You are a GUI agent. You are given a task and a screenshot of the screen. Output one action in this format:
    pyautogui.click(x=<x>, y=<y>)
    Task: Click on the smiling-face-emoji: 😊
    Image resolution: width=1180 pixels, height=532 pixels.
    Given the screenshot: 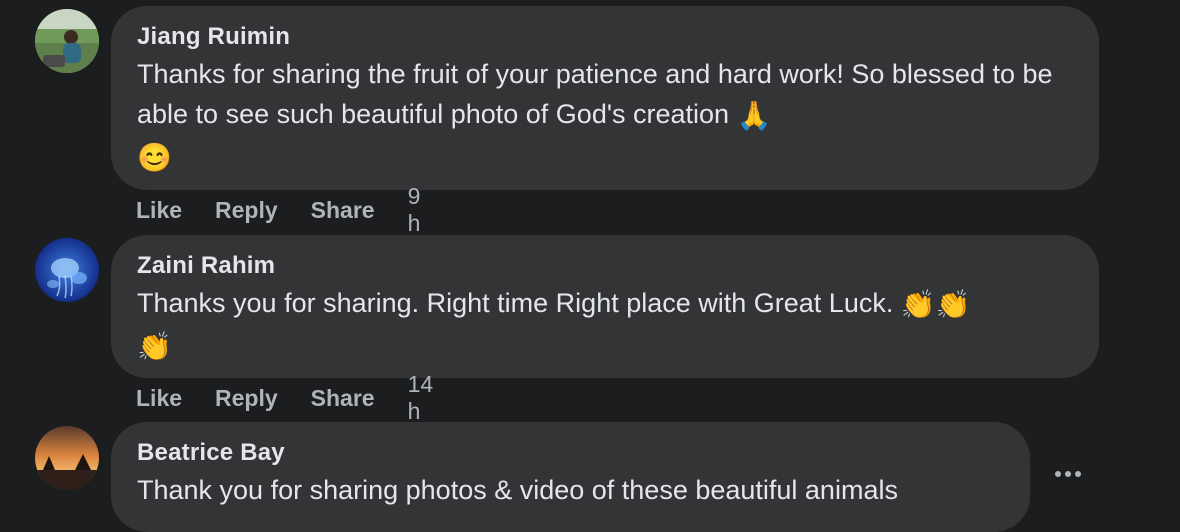 What is the action you would take?
    pyautogui.click(x=154, y=157)
    